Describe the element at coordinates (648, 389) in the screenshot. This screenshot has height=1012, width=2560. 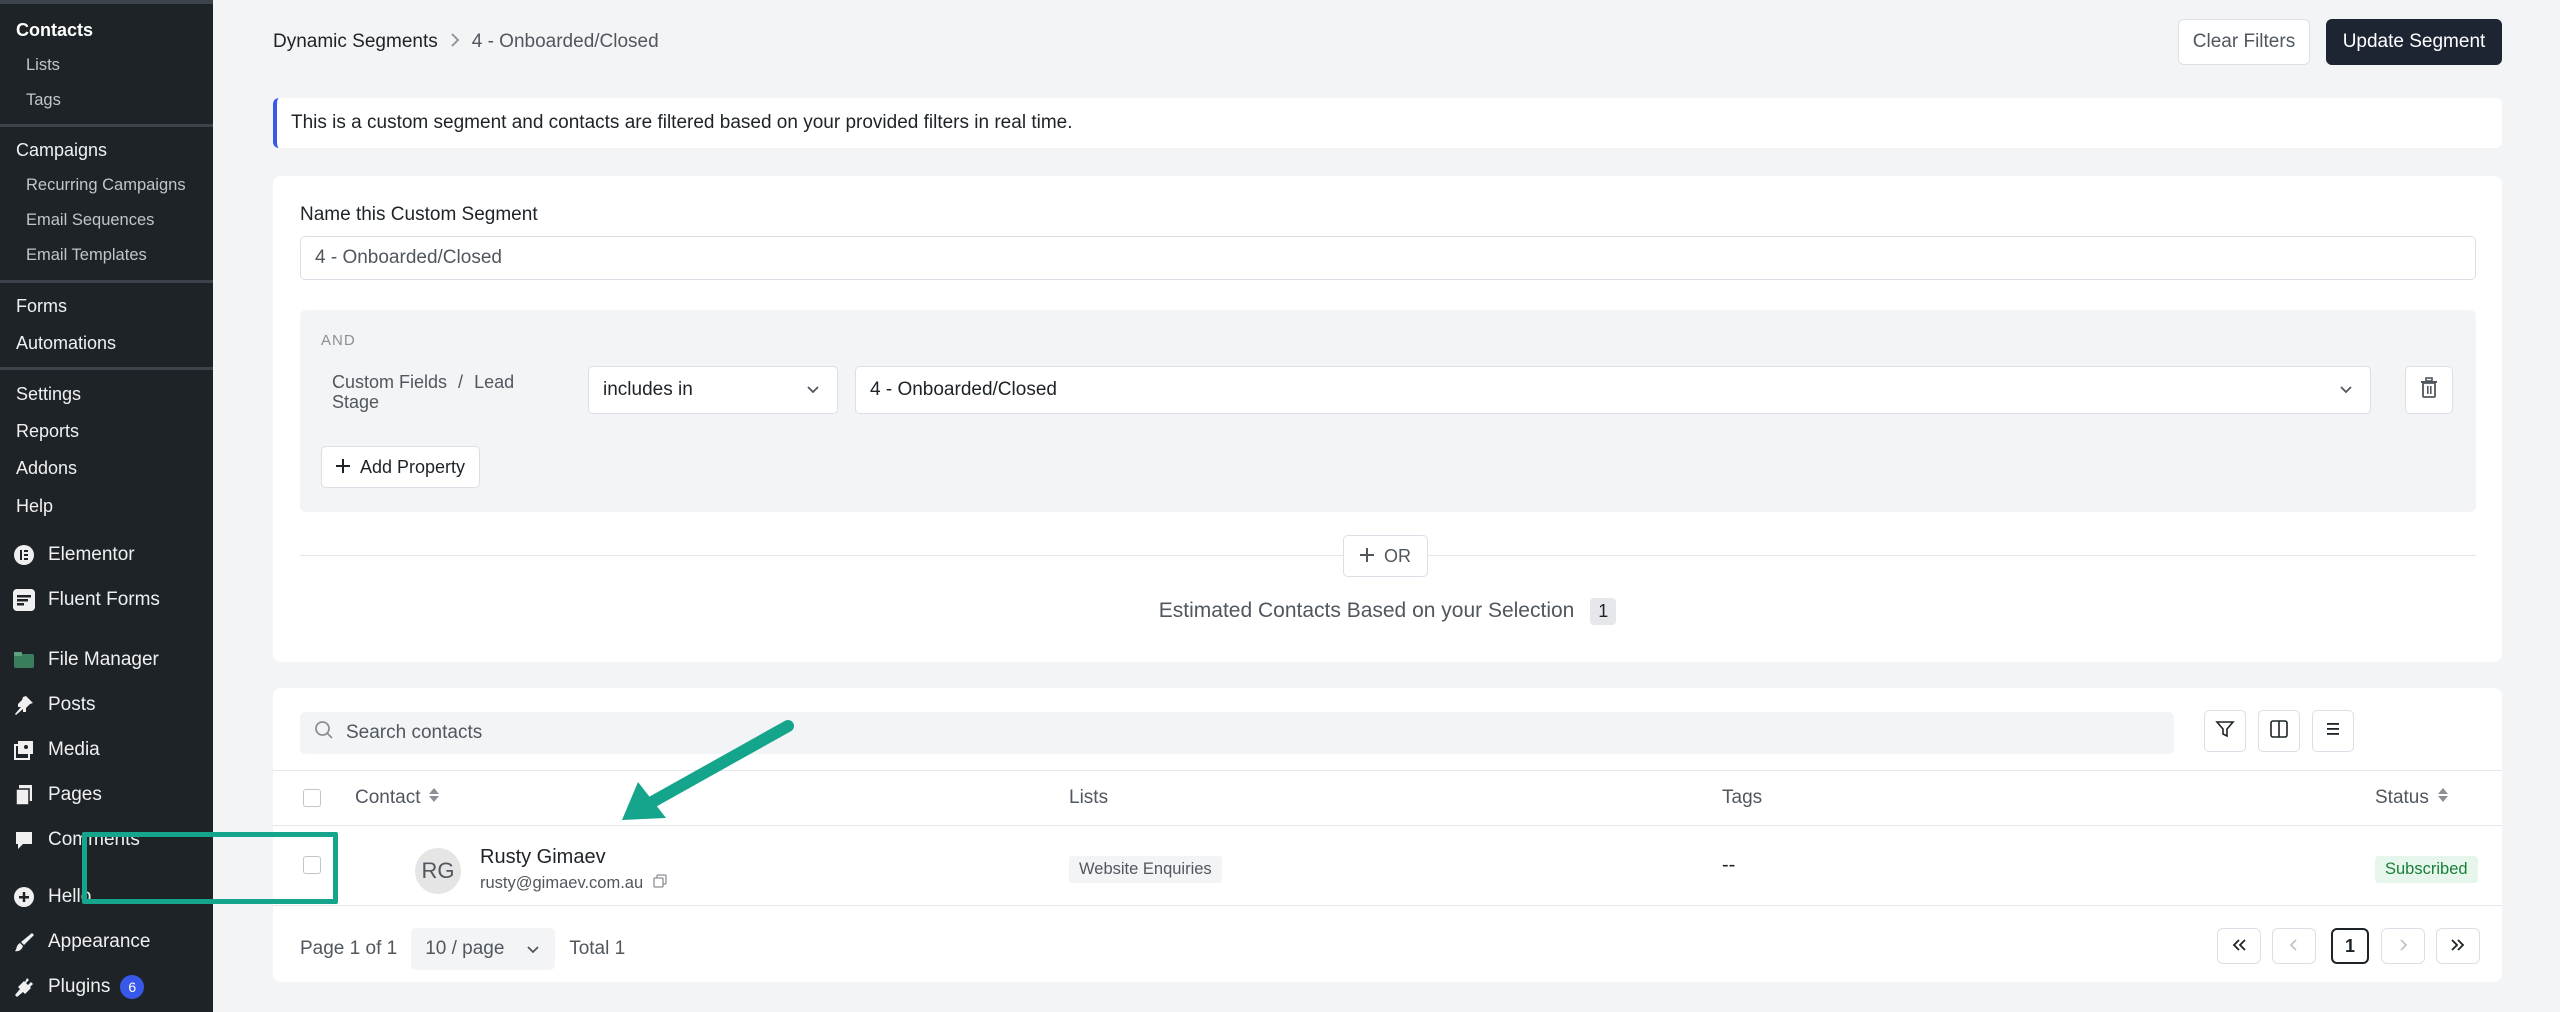
I see `operator-value: includes in` at that location.